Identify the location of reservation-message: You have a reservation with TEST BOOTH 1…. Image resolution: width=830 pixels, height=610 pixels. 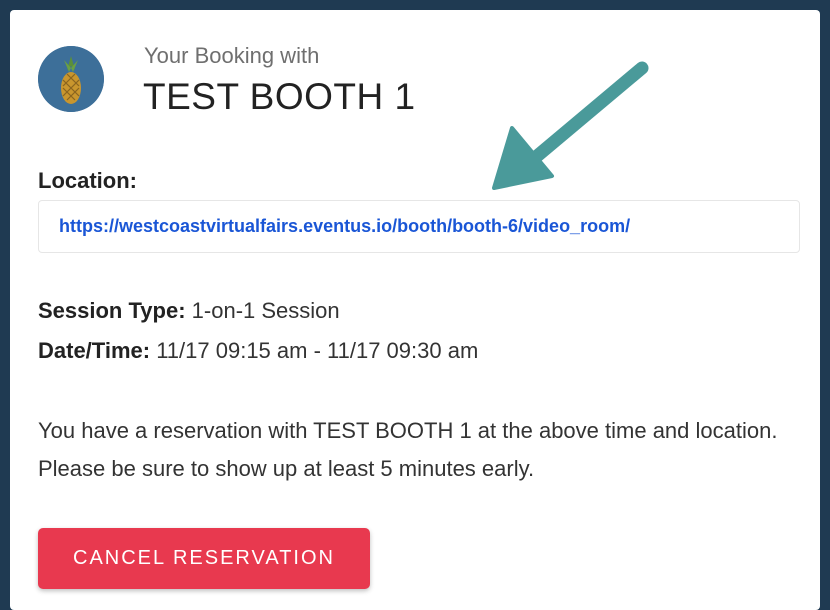
(408, 449).